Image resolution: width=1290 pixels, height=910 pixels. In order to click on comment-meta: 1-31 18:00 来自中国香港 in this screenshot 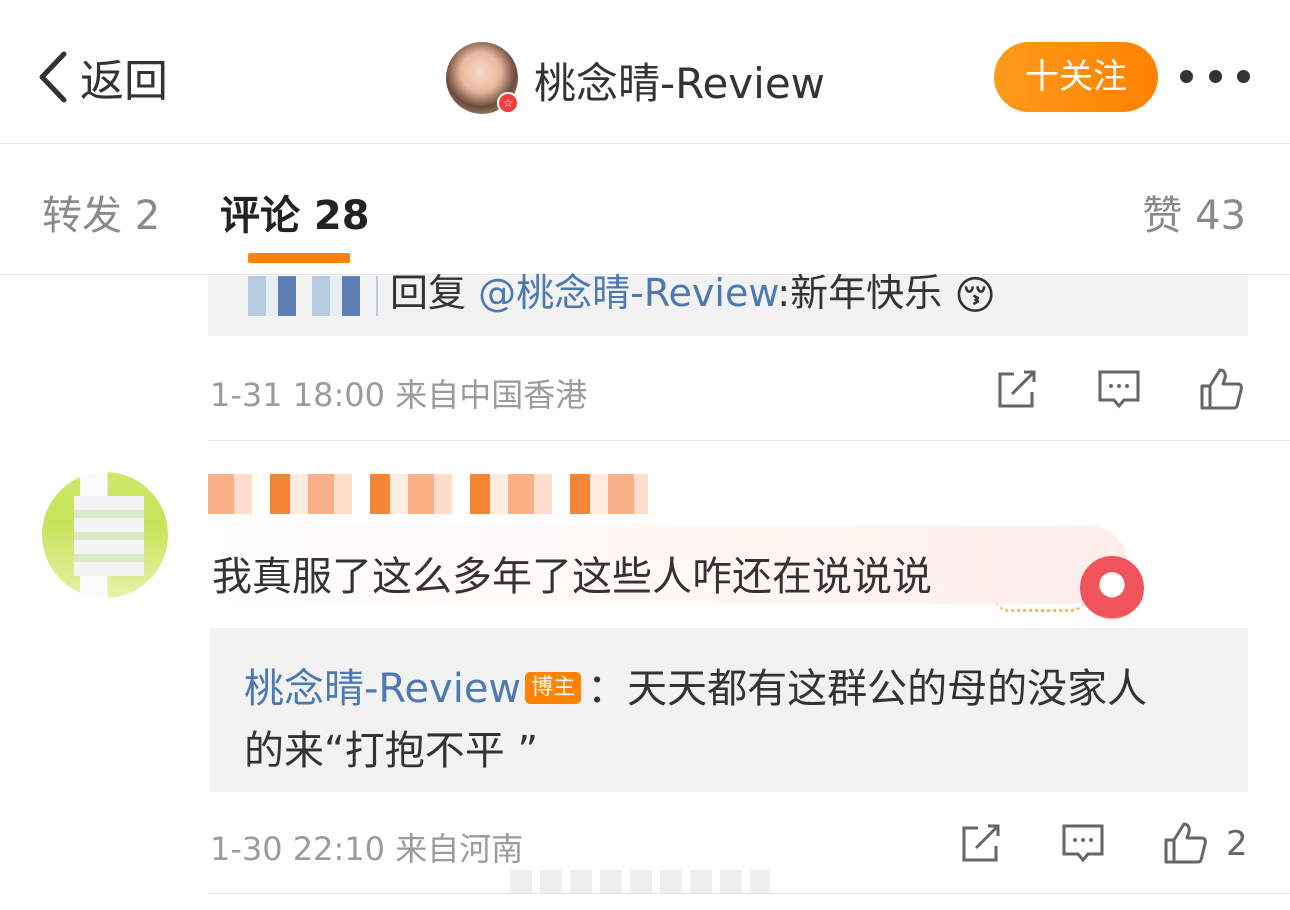, I will do `click(398, 393)`.